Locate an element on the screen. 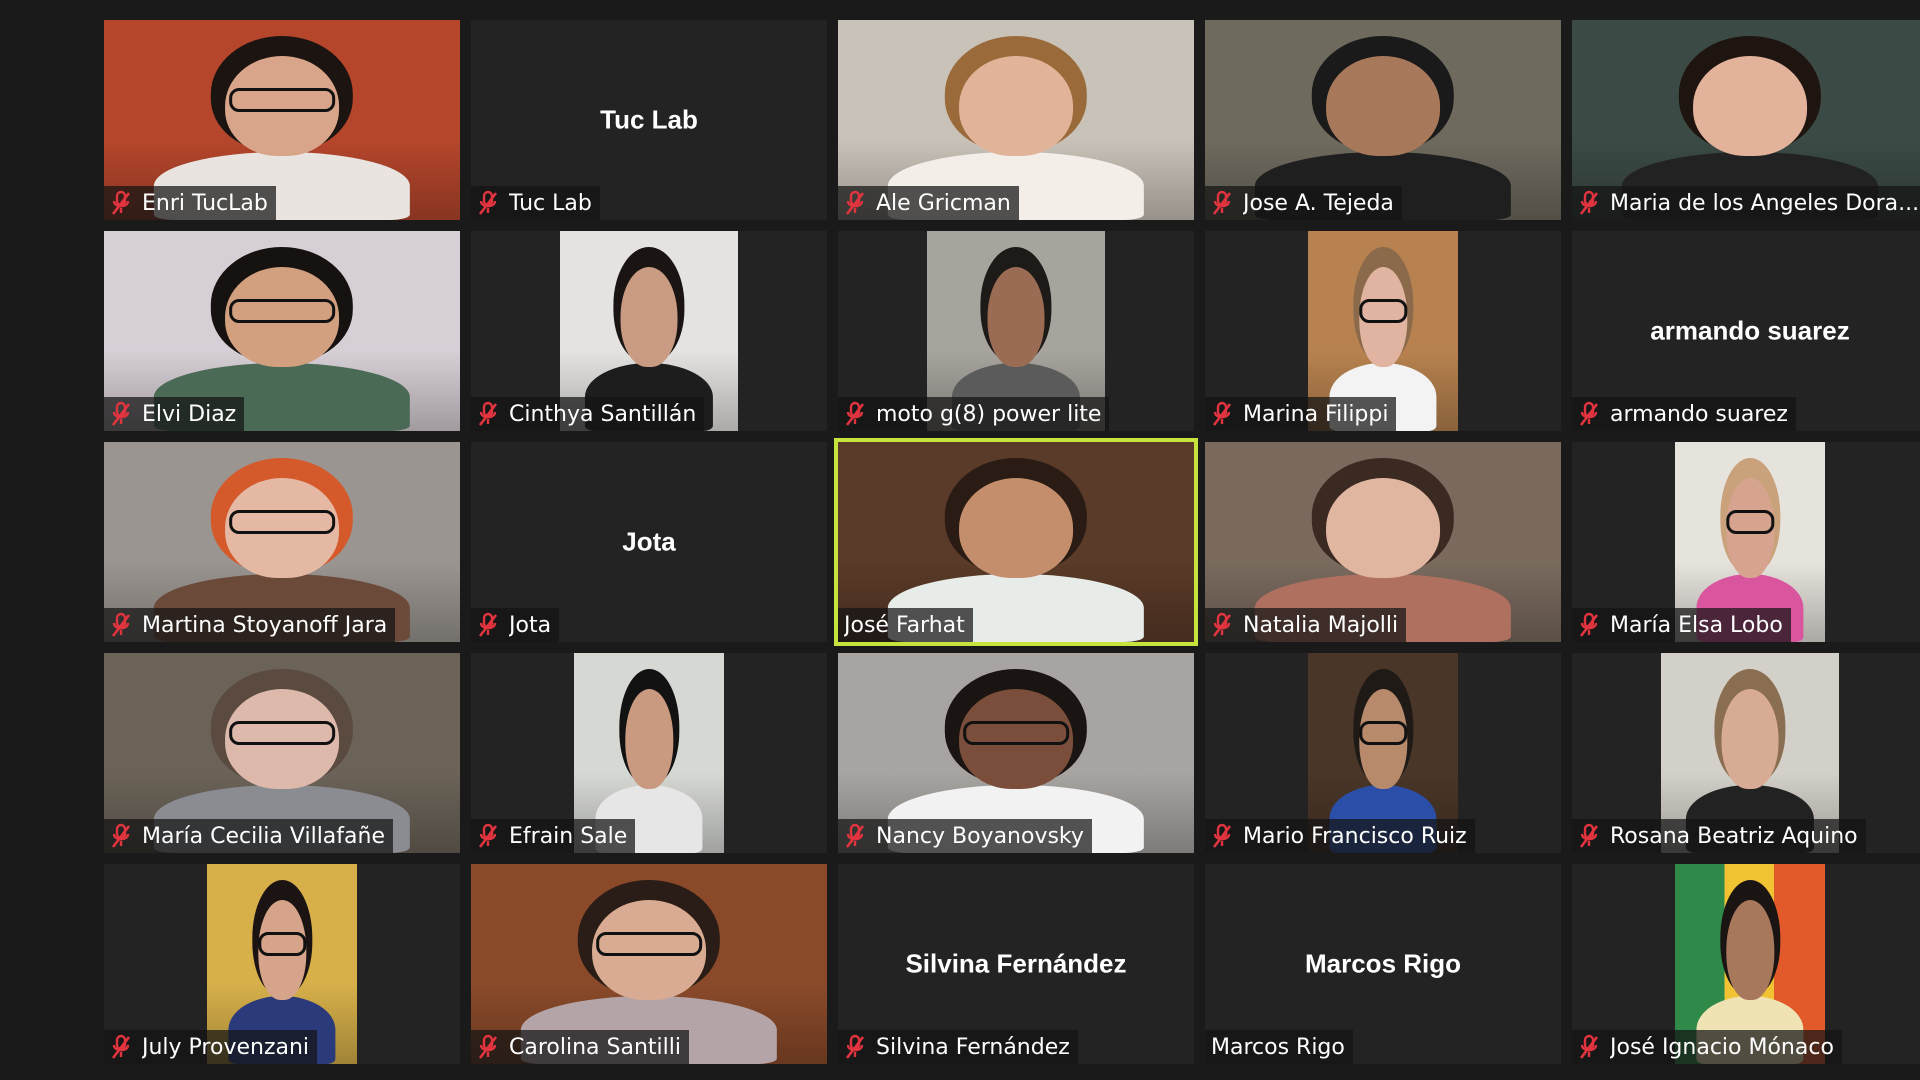 This screenshot has height=1080, width=1920. participant-name: Jota is located at coordinates (530, 625).